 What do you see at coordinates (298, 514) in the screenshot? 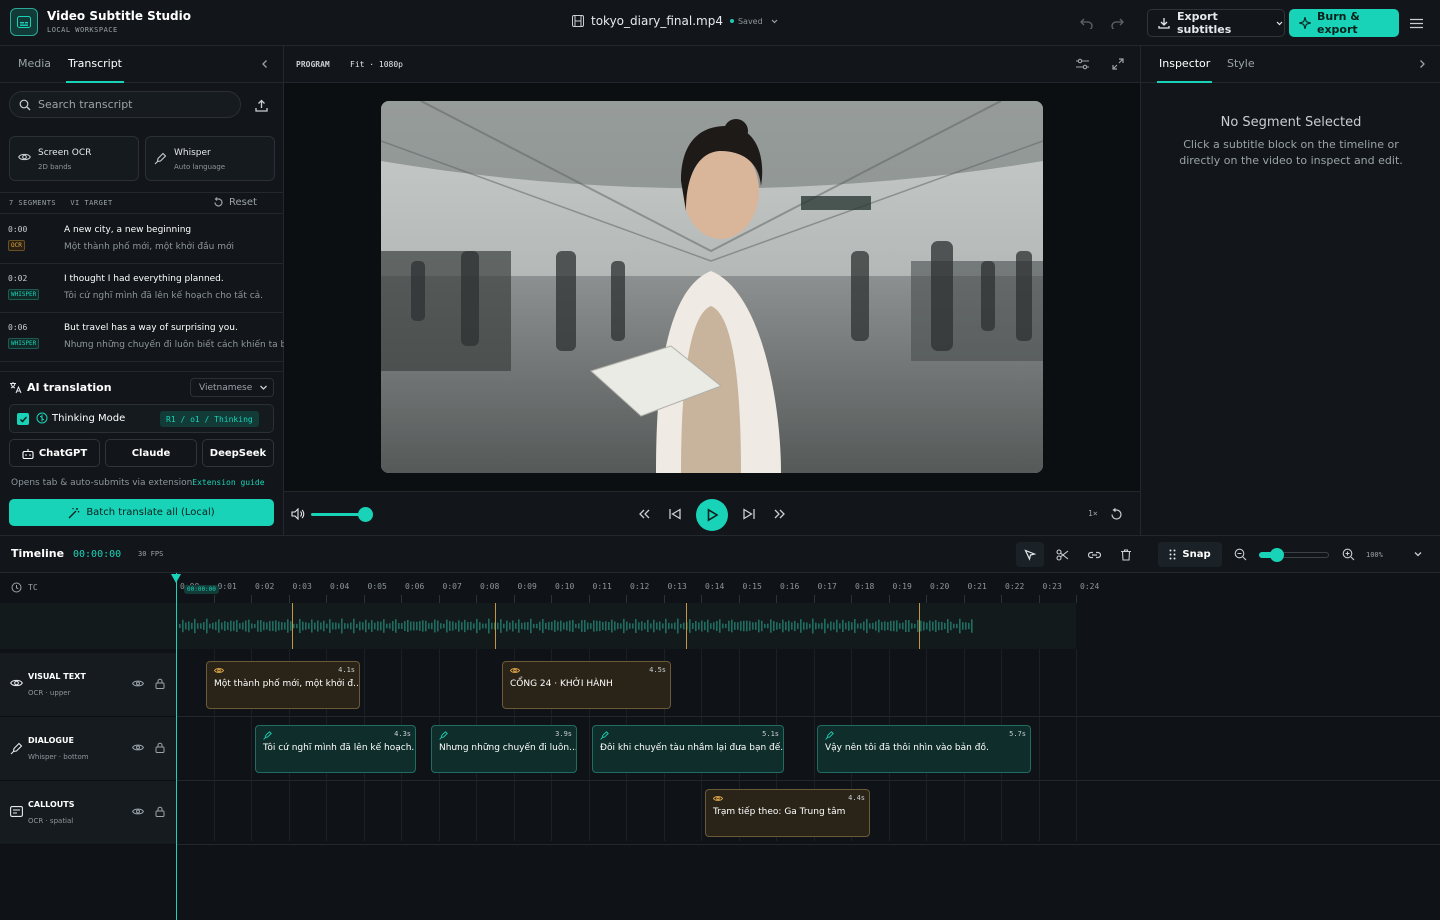
I see `volume-icon` at bounding box center [298, 514].